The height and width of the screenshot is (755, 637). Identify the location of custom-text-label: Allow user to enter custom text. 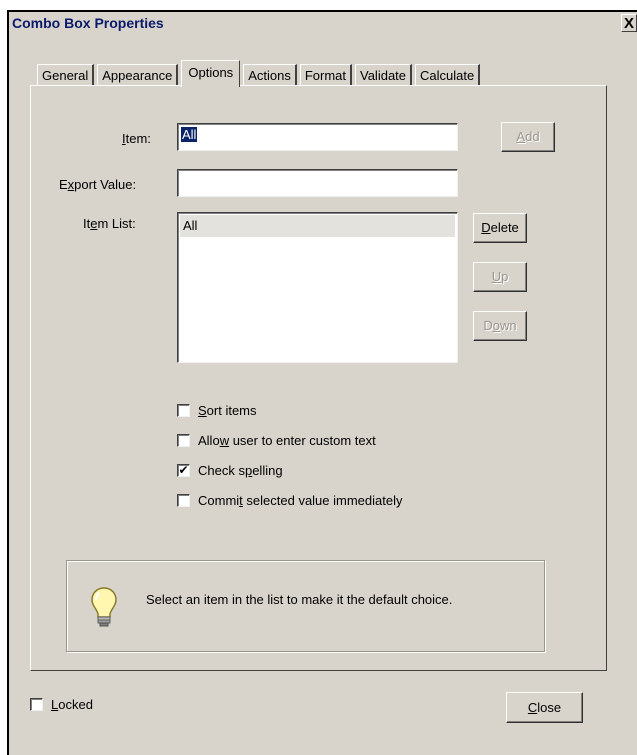
(287, 440).